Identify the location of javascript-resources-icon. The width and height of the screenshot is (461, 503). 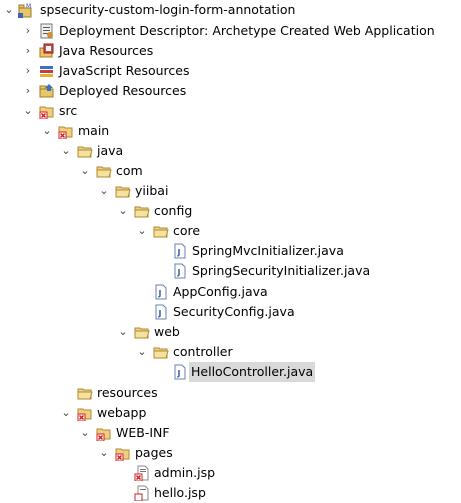
(47, 71).